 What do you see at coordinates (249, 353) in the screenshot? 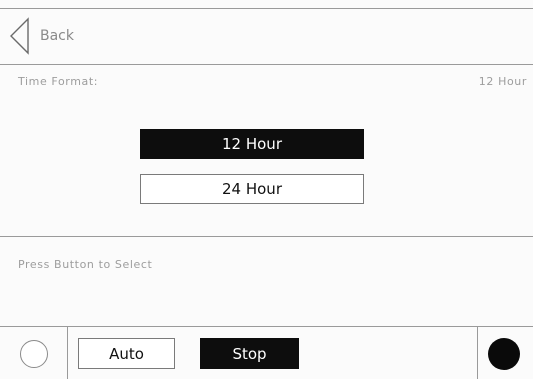
I see `stop-button: Stop` at bounding box center [249, 353].